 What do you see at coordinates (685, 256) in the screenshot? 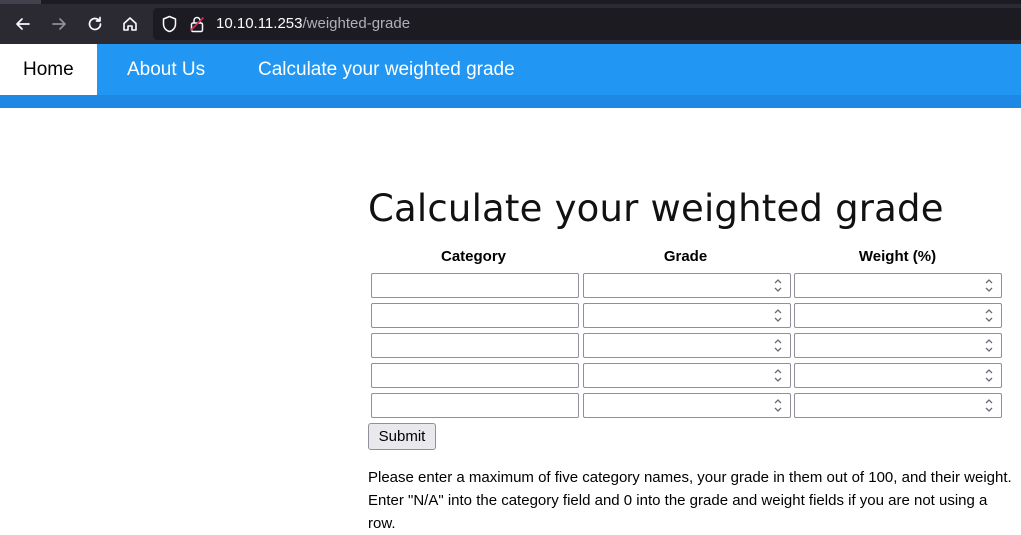
I see `column-header-grade: Grade` at bounding box center [685, 256].